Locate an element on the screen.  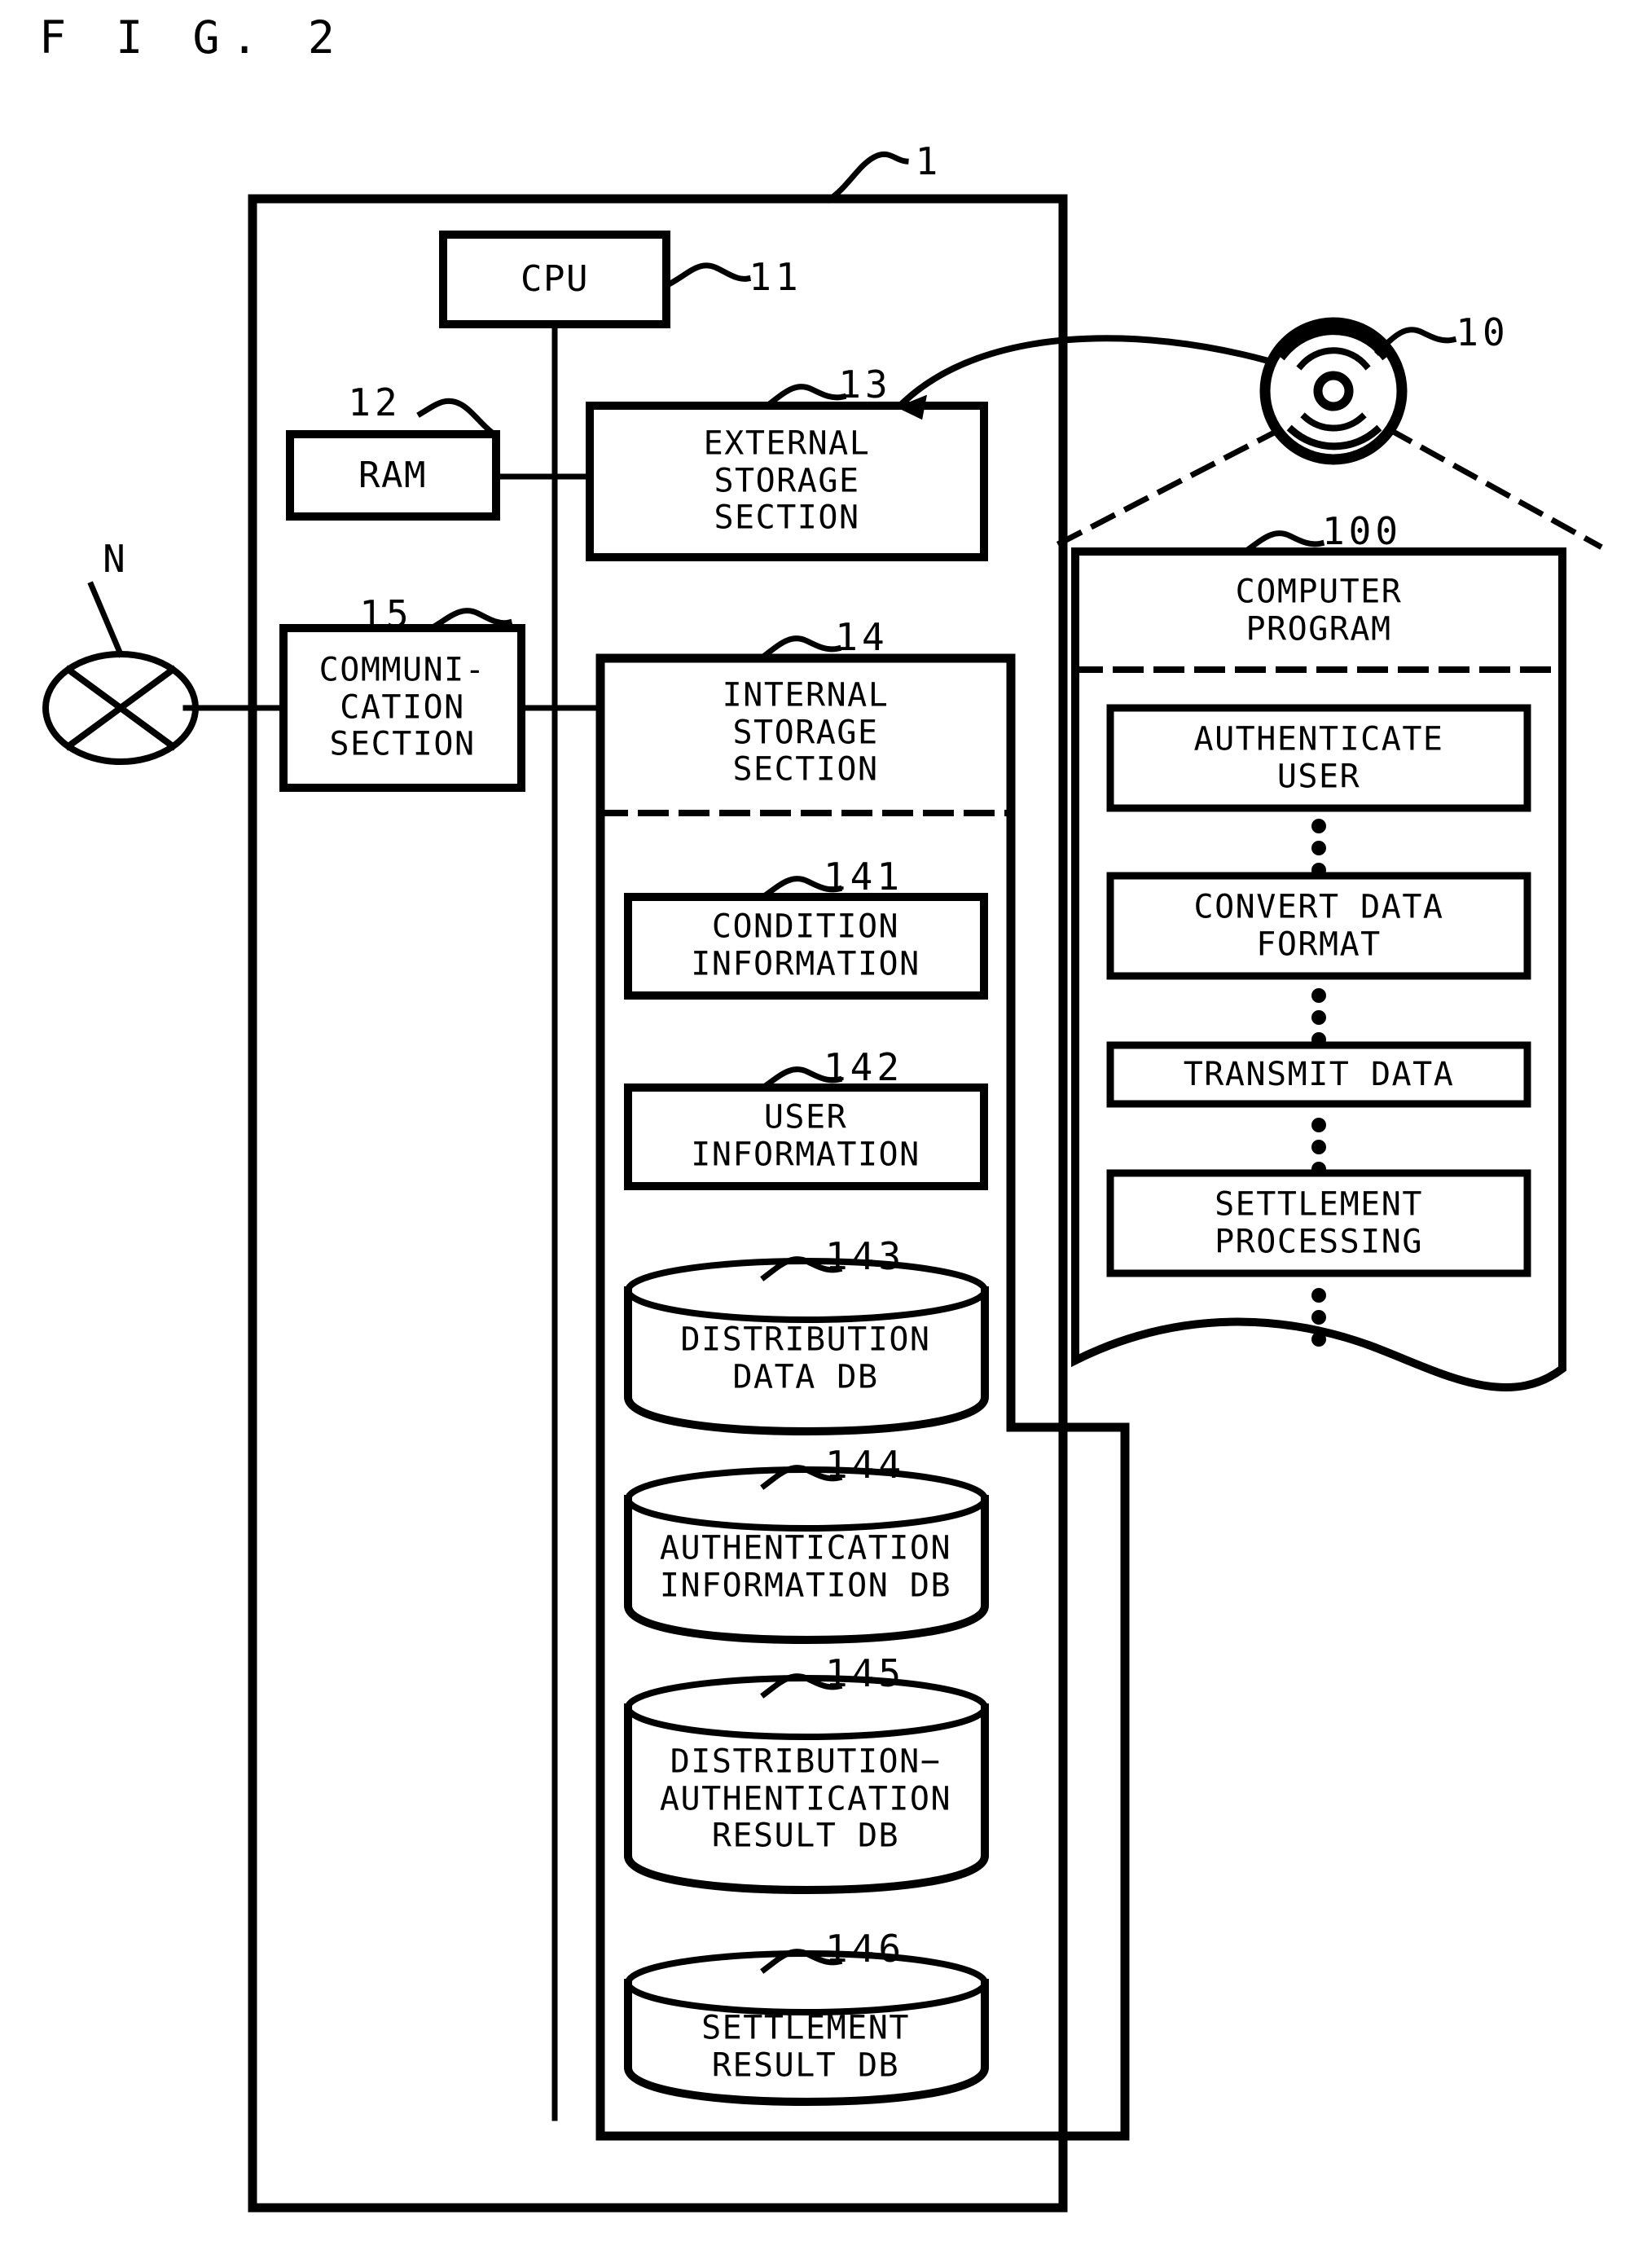
internal-storage-label: INTERNAL STORAGE SECTION is located at coordinates (806, 732).